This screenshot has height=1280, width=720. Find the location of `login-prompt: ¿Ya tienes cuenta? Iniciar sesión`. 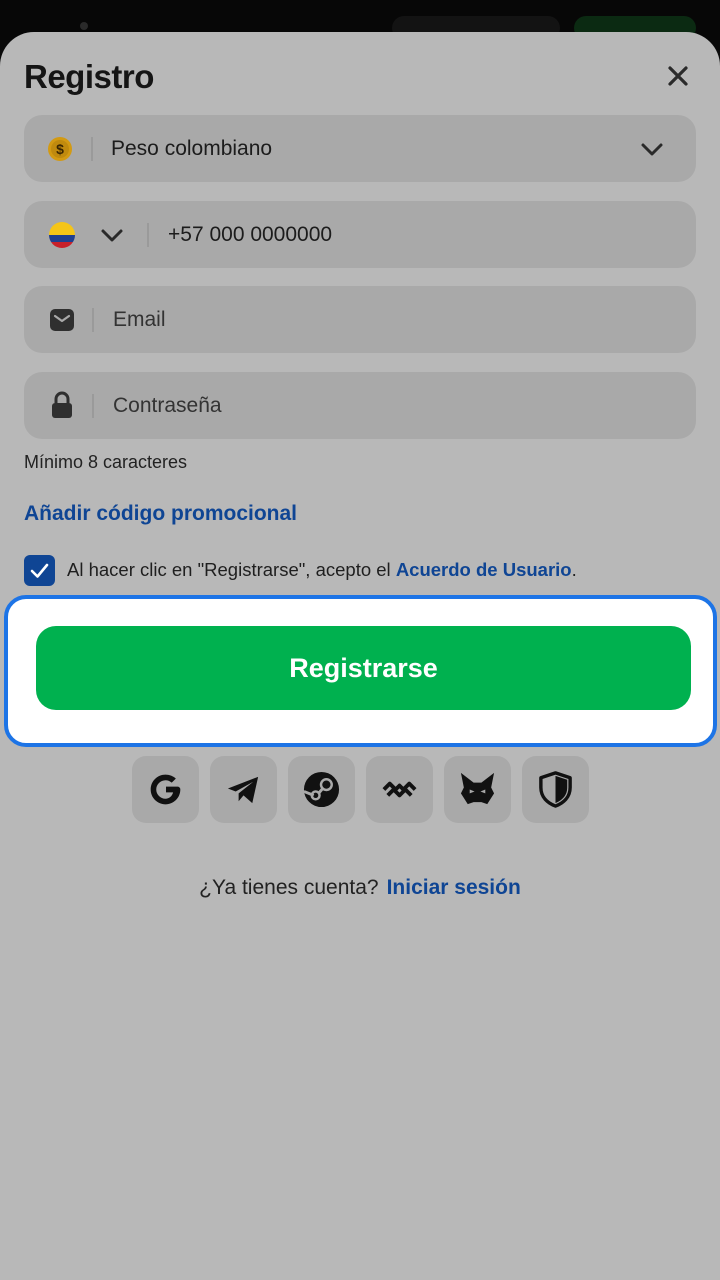

login-prompt: ¿Ya tienes cuenta? Iniciar sesión is located at coordinates (360, 888).